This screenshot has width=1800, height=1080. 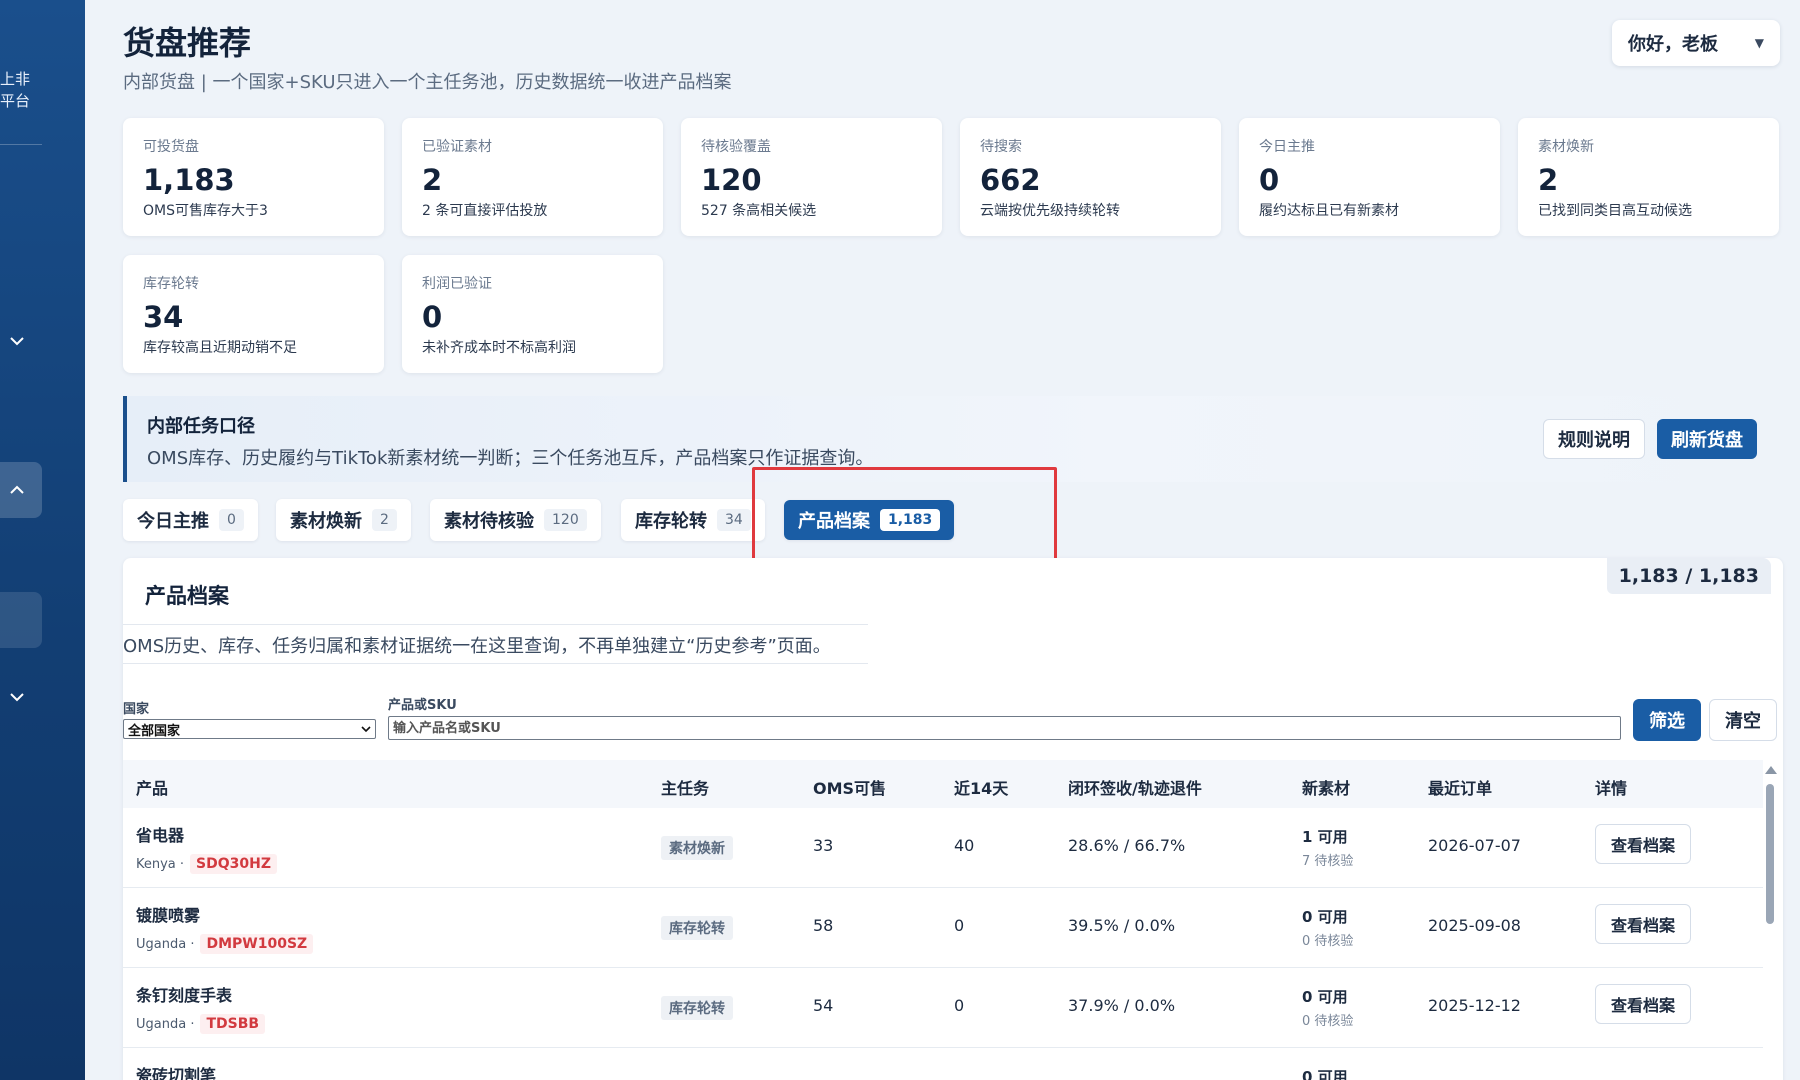 What do you see at coordinates (231, 520) in the screenshot?
I see `tab-count-badge: 0` at bounding box center [231, 520].